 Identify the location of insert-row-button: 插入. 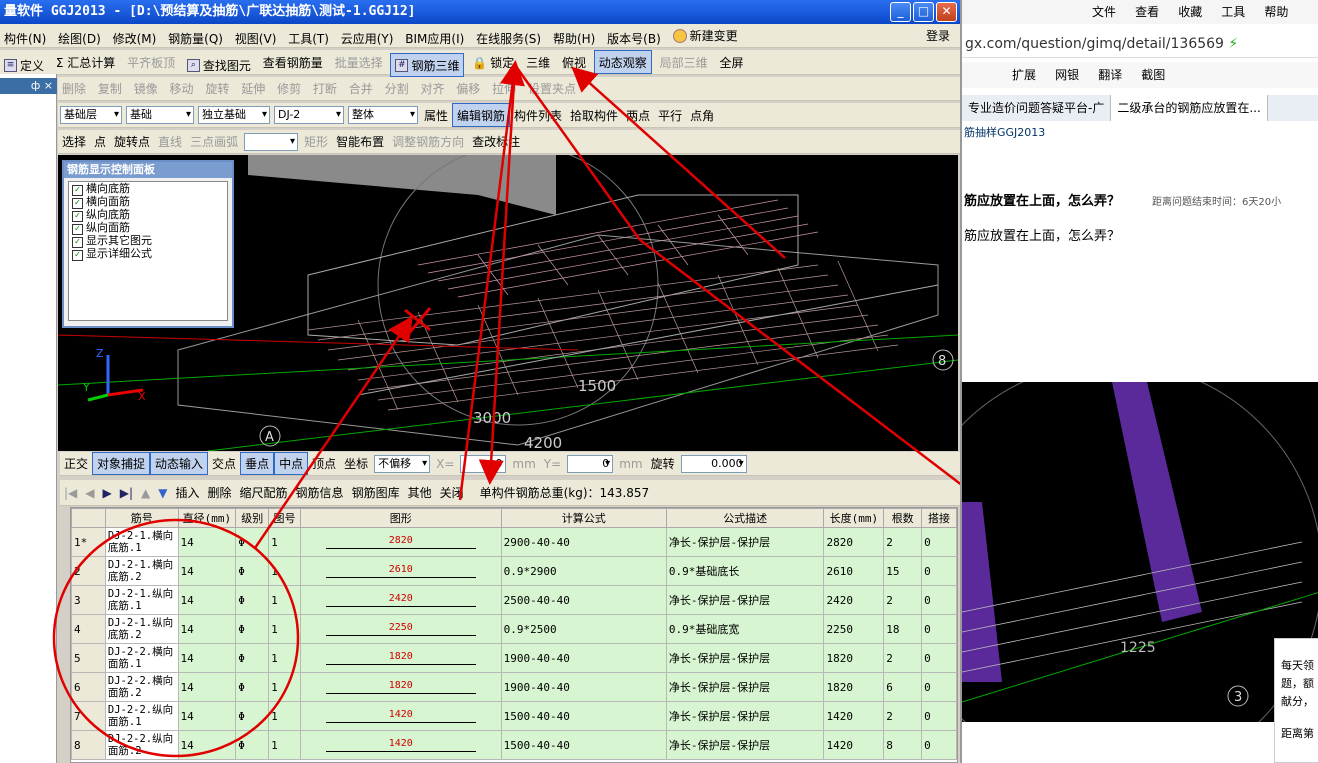
(188, 492).